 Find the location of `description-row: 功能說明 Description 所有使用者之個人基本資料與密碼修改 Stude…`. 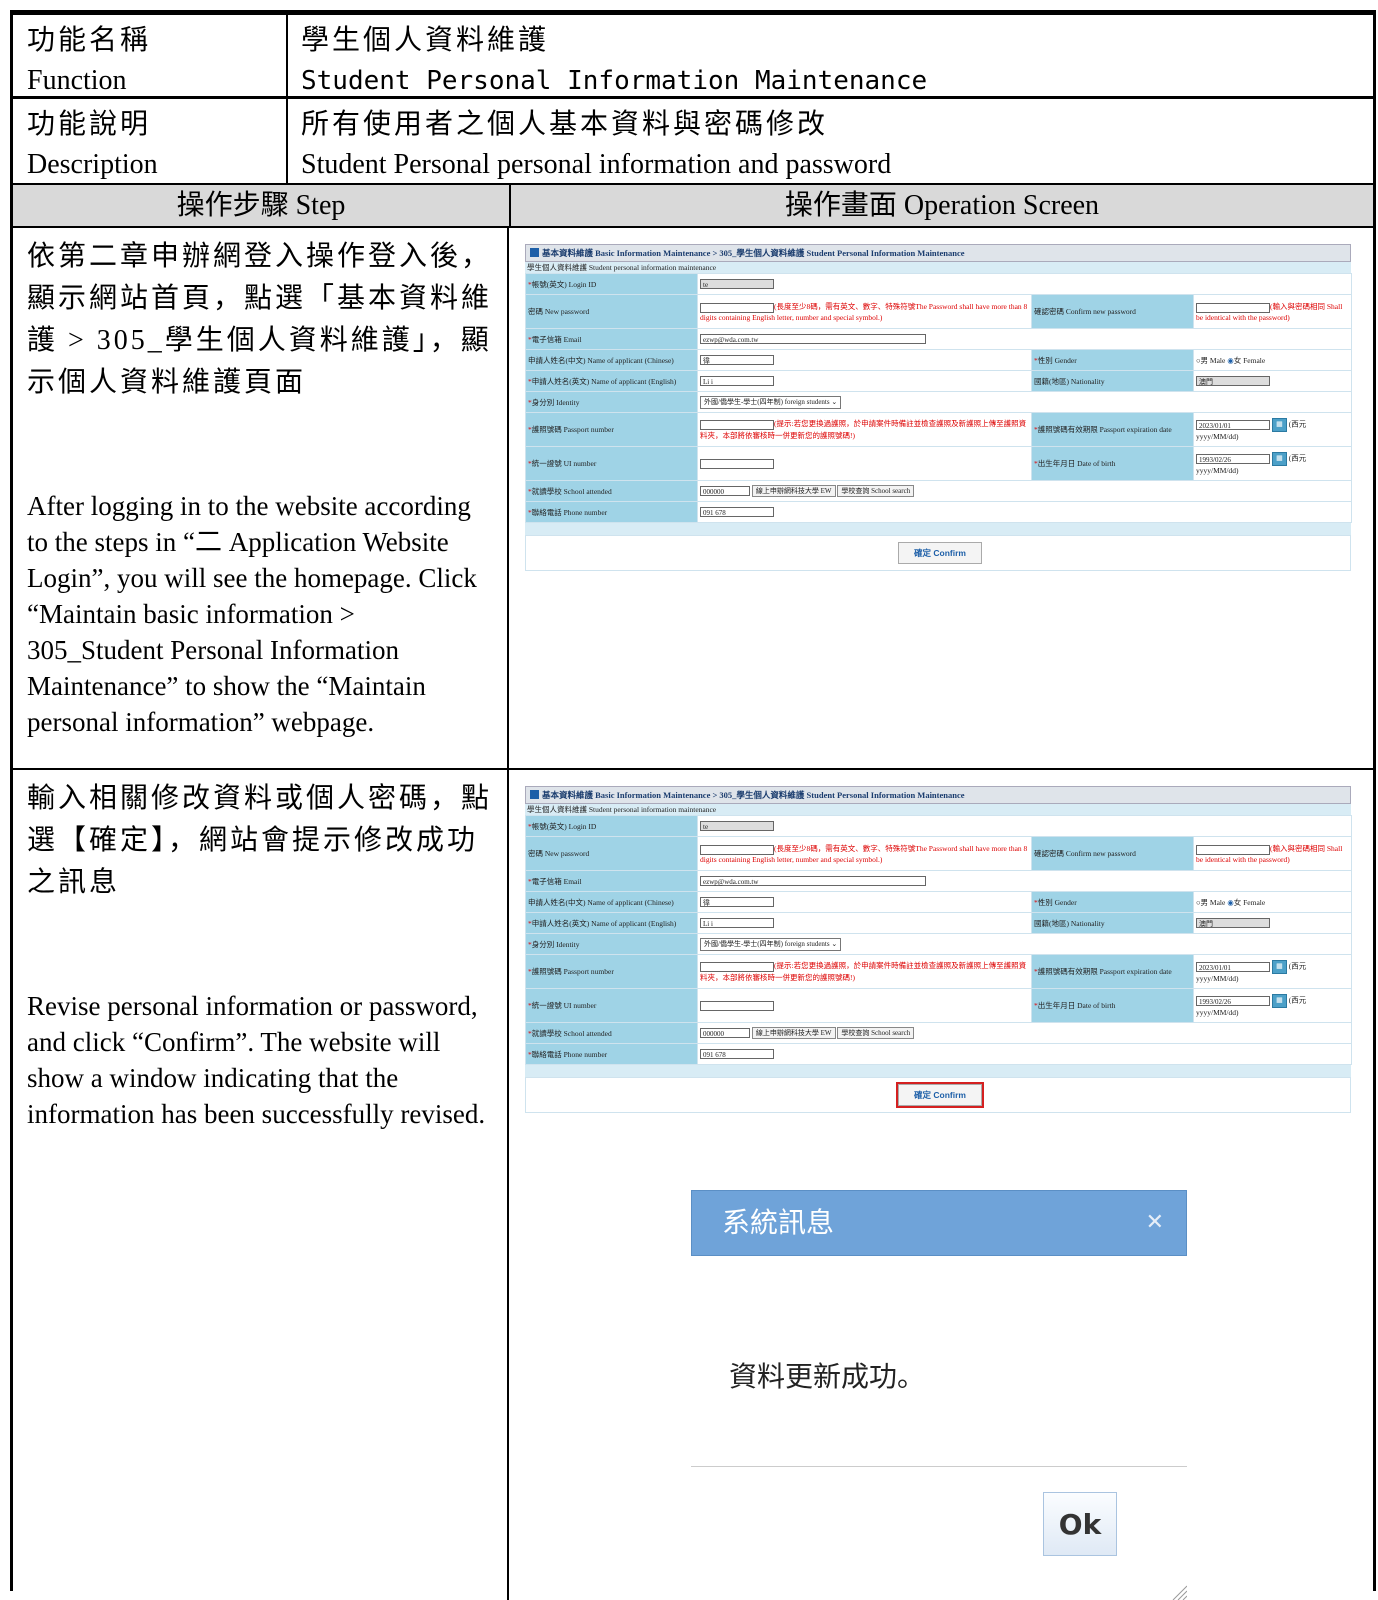

description-row: 功能說明 Description 所有使用者之個人基本資料與密碼修改 Stude… is located at coordinates (693, 142).